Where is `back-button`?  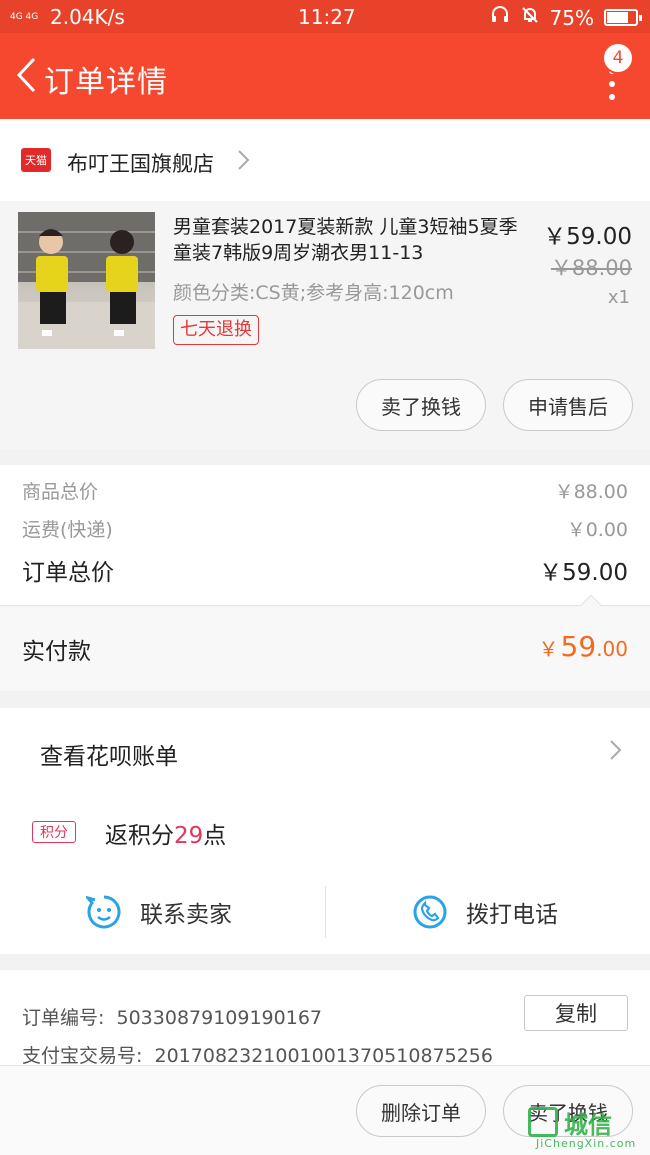
back-button is located at coordinates (26, 75).